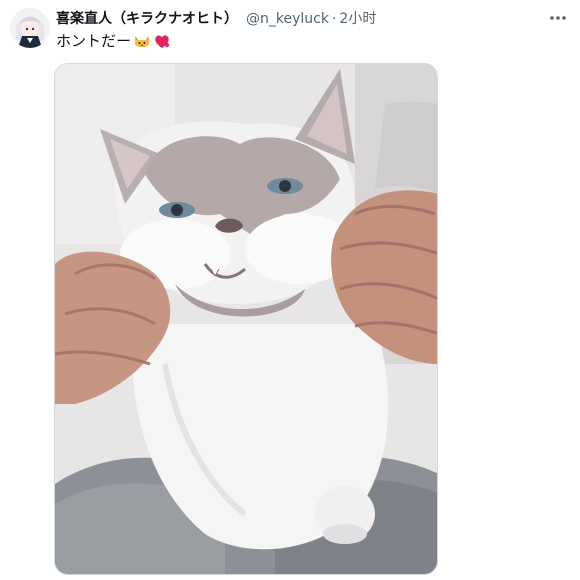 This screenshot has width=580, height=580. I want to click on more-button, so click(558, 18).